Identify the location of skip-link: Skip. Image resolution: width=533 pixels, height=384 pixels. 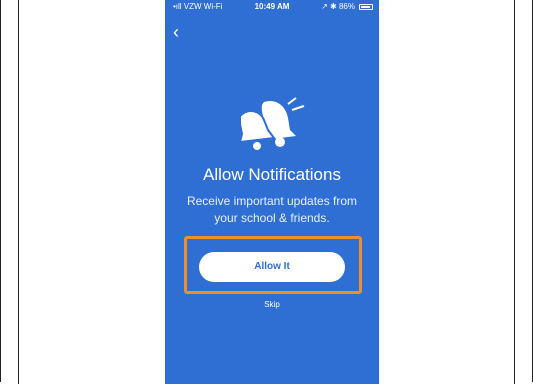
(272, 304).